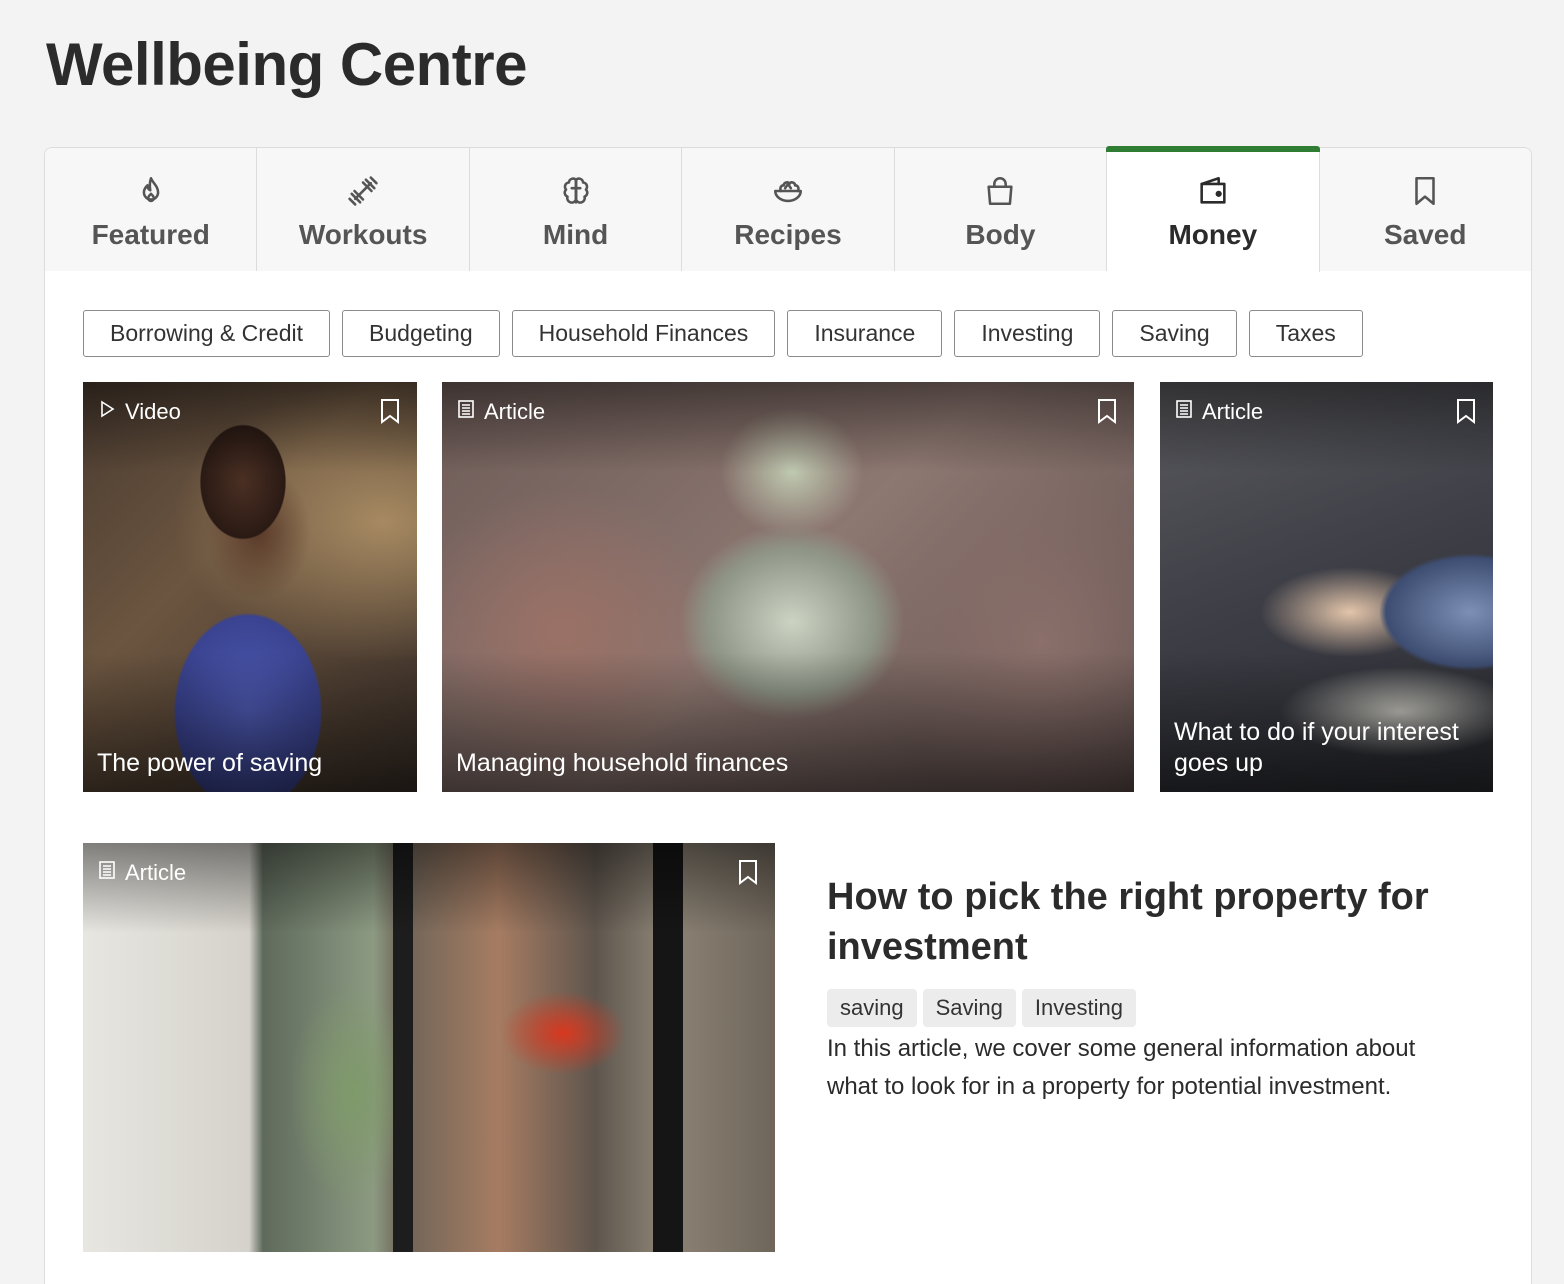  Describe the element at coordinates (969, 1008) in the screenshot. I see `tag: Saving` at that location.